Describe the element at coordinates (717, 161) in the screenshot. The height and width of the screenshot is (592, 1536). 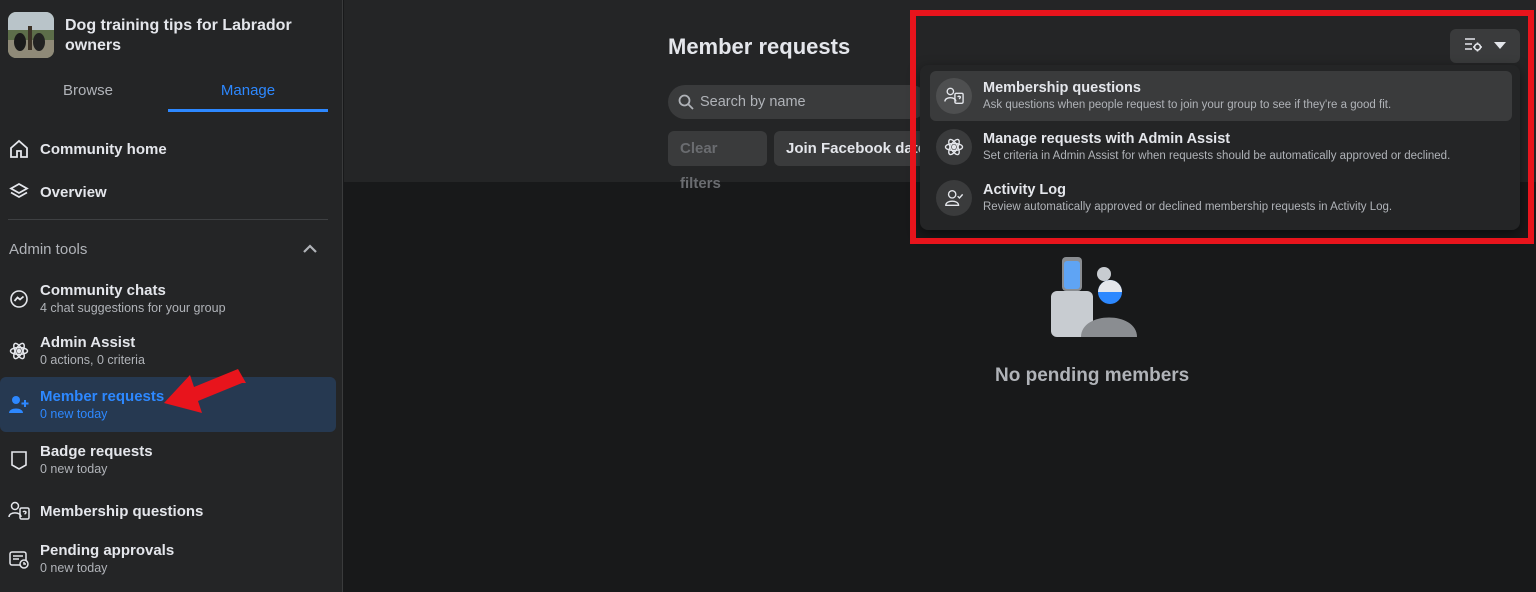
I see `clear-filters-button: Clear filters` at that location.